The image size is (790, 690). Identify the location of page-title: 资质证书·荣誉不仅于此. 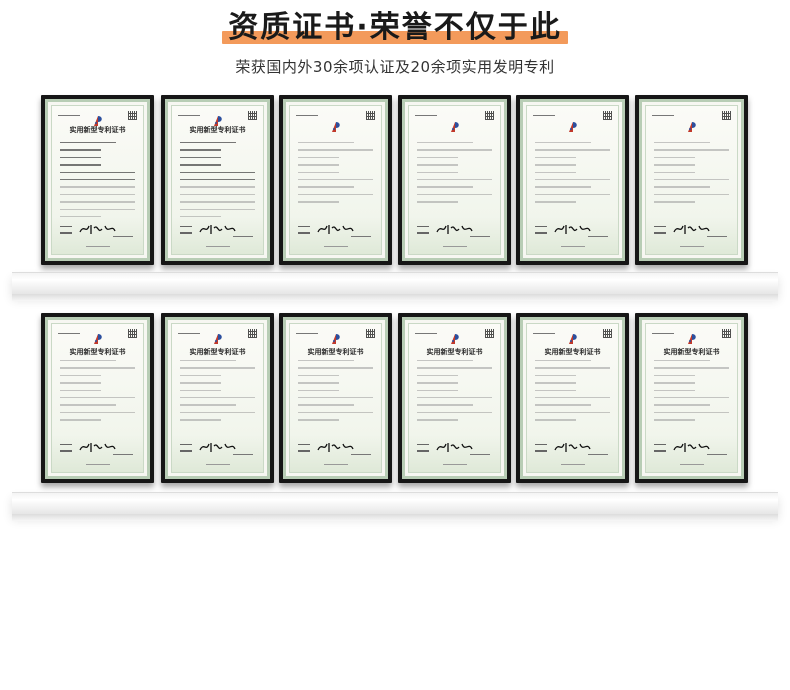
(395, 28).